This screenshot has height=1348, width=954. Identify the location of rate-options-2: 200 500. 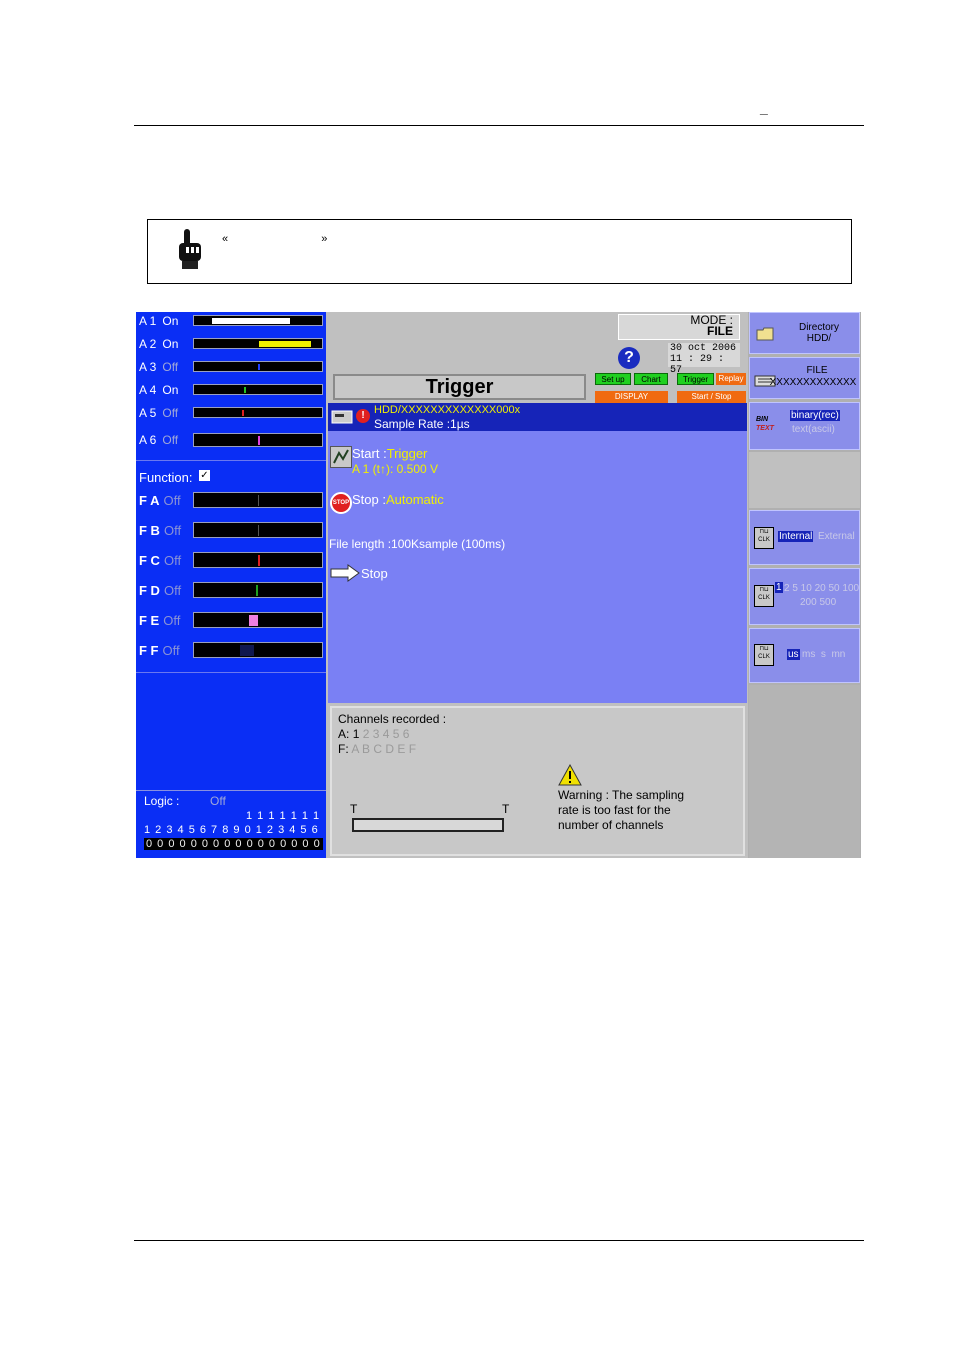
(818, 602).